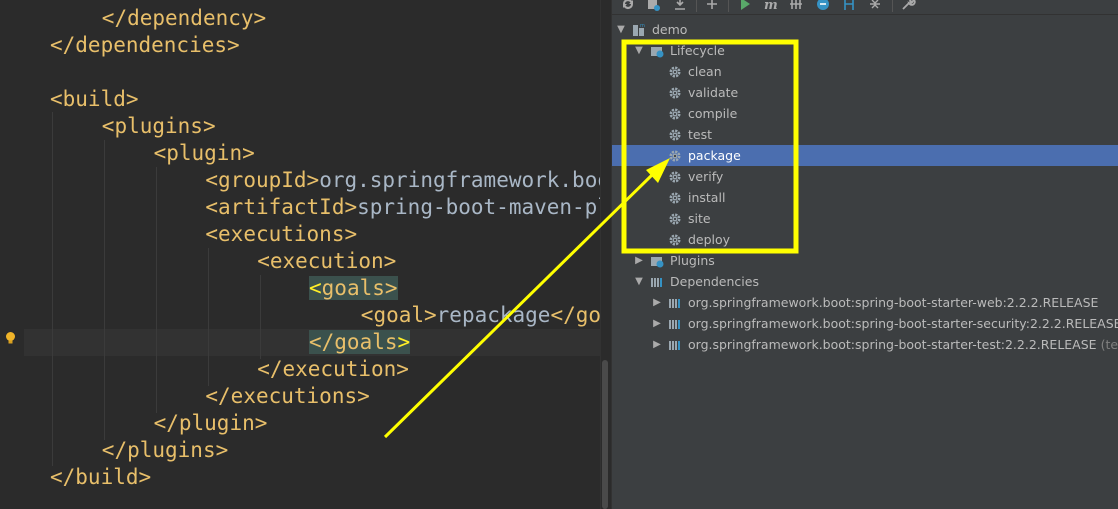  Describe the element at coordinates (712, 6) in the screenshot. I see `add-icon` at that location.